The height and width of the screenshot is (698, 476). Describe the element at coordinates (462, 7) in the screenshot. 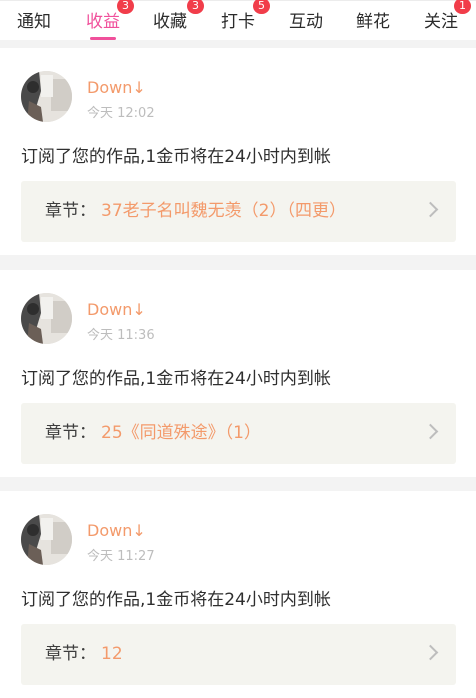

I see `tab-badge: 1` at that location.